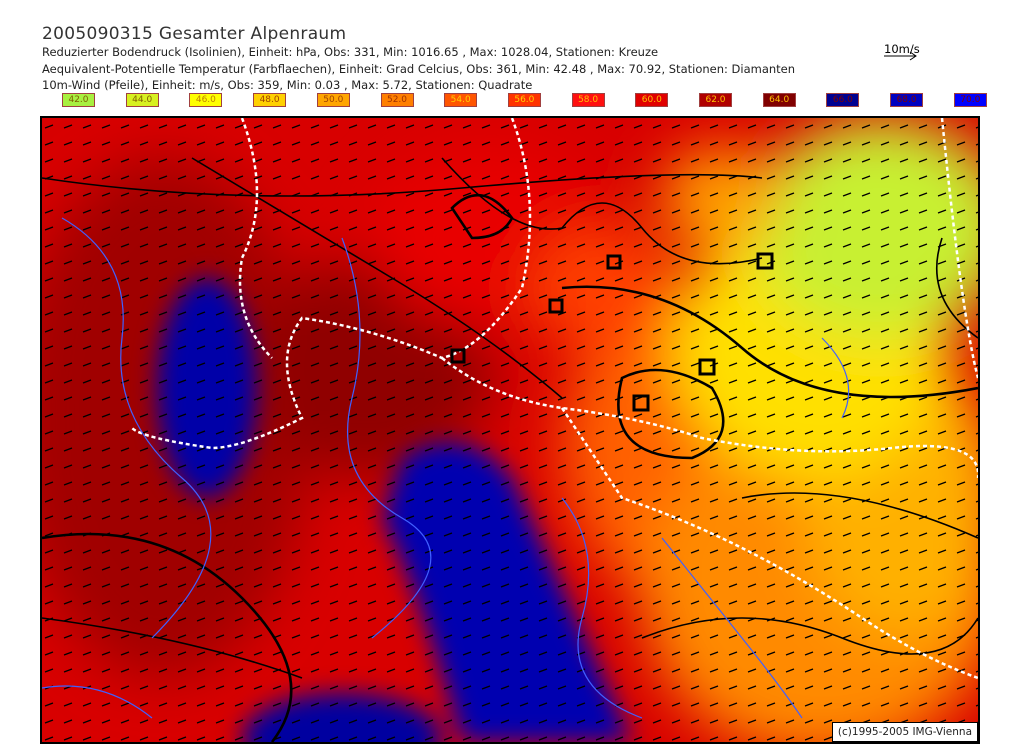  What do you see at coordinates (970, 100) in the screenshot?
I see `legend-item: 70.0` at bounding box center [970, 100].